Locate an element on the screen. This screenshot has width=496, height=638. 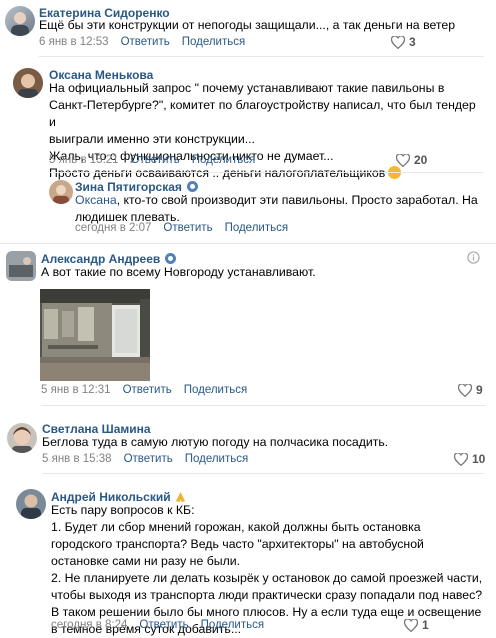
comment-meta: 5 янв в 15:38 Ответить Поделиться is located at coordinates (151, 459).